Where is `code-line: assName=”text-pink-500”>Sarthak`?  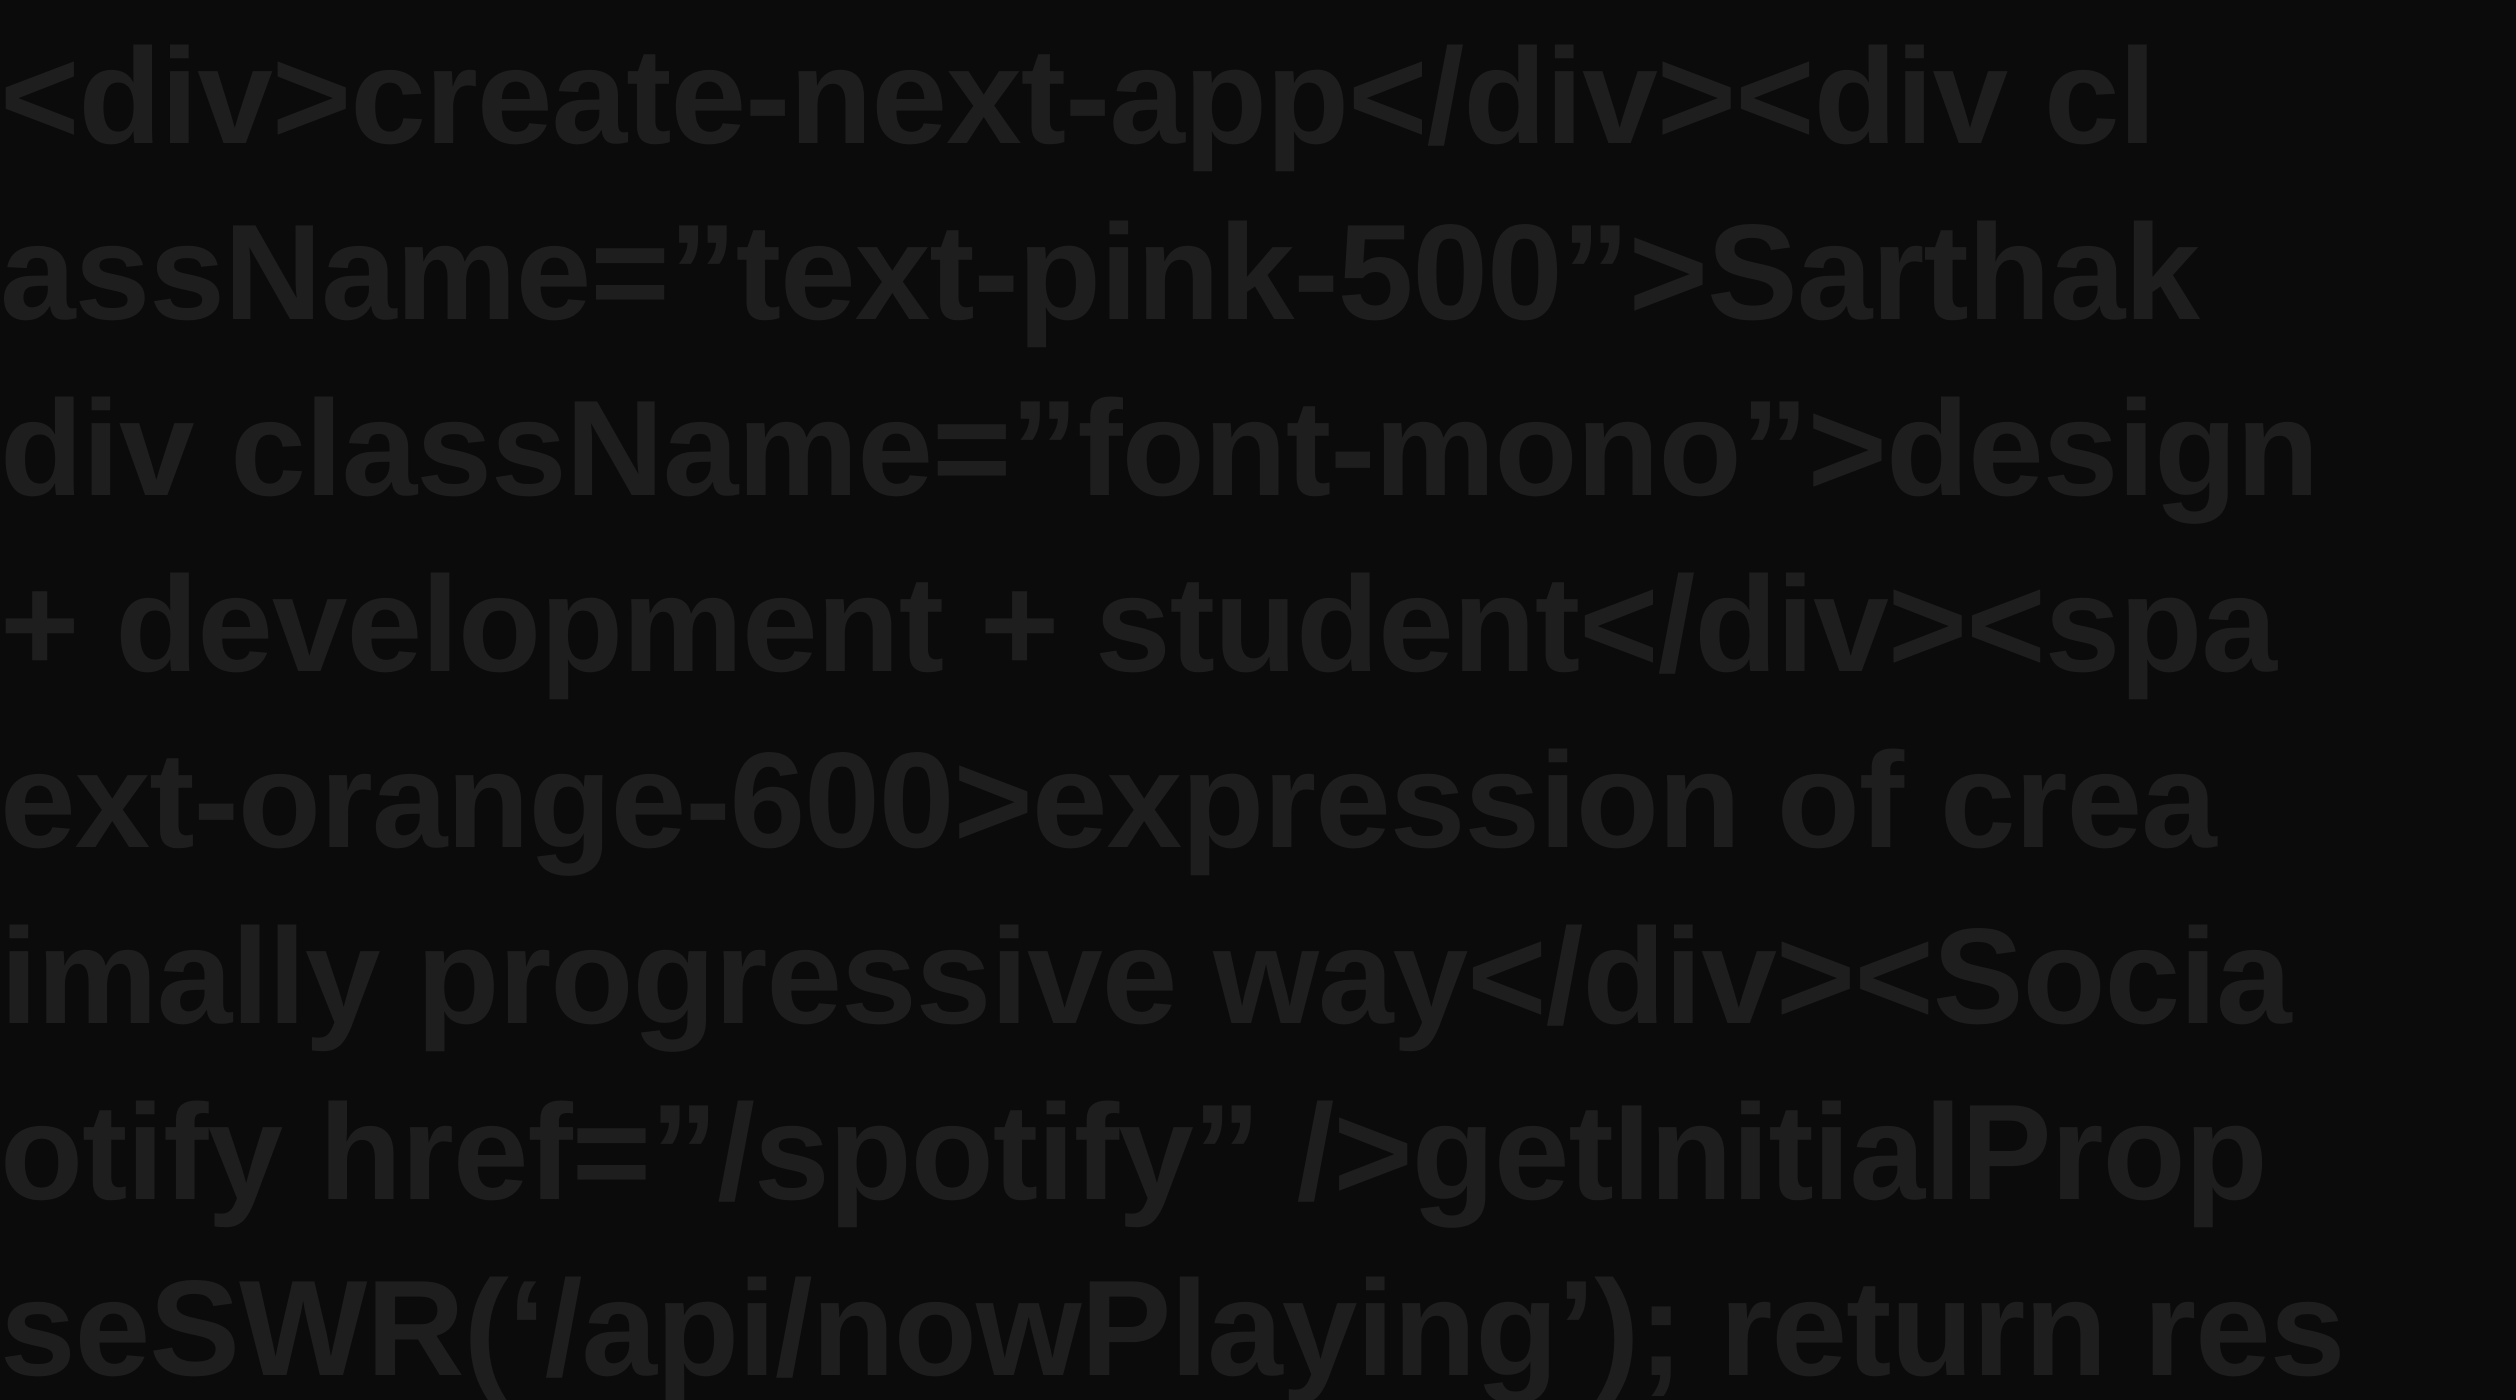 code-line: assName=”text-pink-500”>Sarthak is located at coordinates (1100, 272).